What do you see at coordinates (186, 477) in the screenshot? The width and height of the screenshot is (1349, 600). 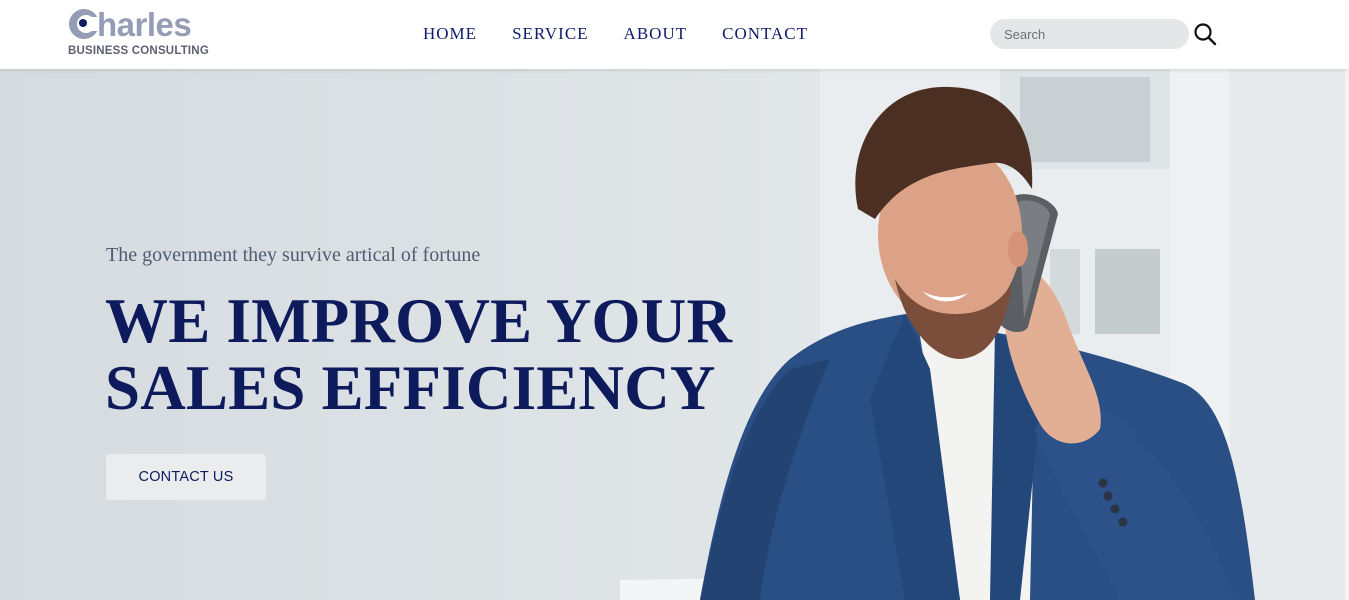 I see `contact-us-button: CONTACT US` at bounding box center [186, 477].